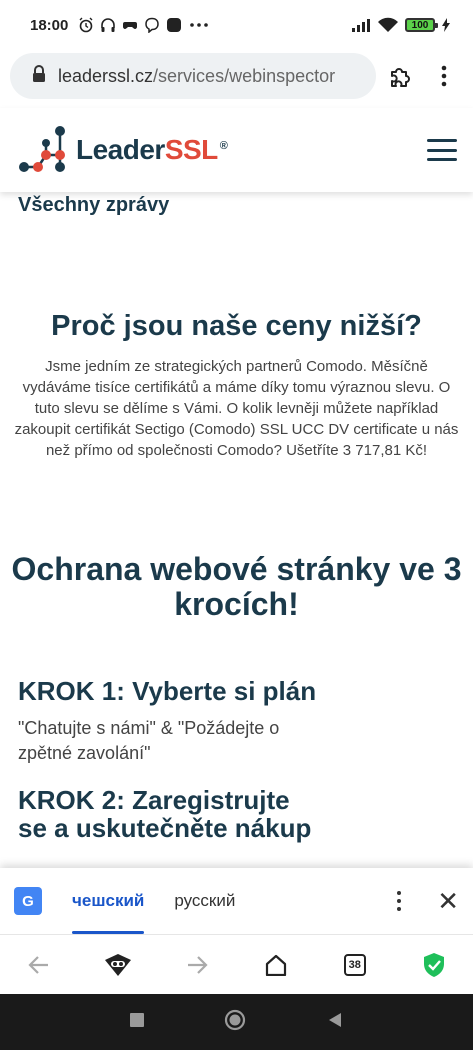  What do you see at coordinates (93, 205) in the screenshot?
I see `all-news-link: Všechny zprávy` at bounding box center [93, 205].